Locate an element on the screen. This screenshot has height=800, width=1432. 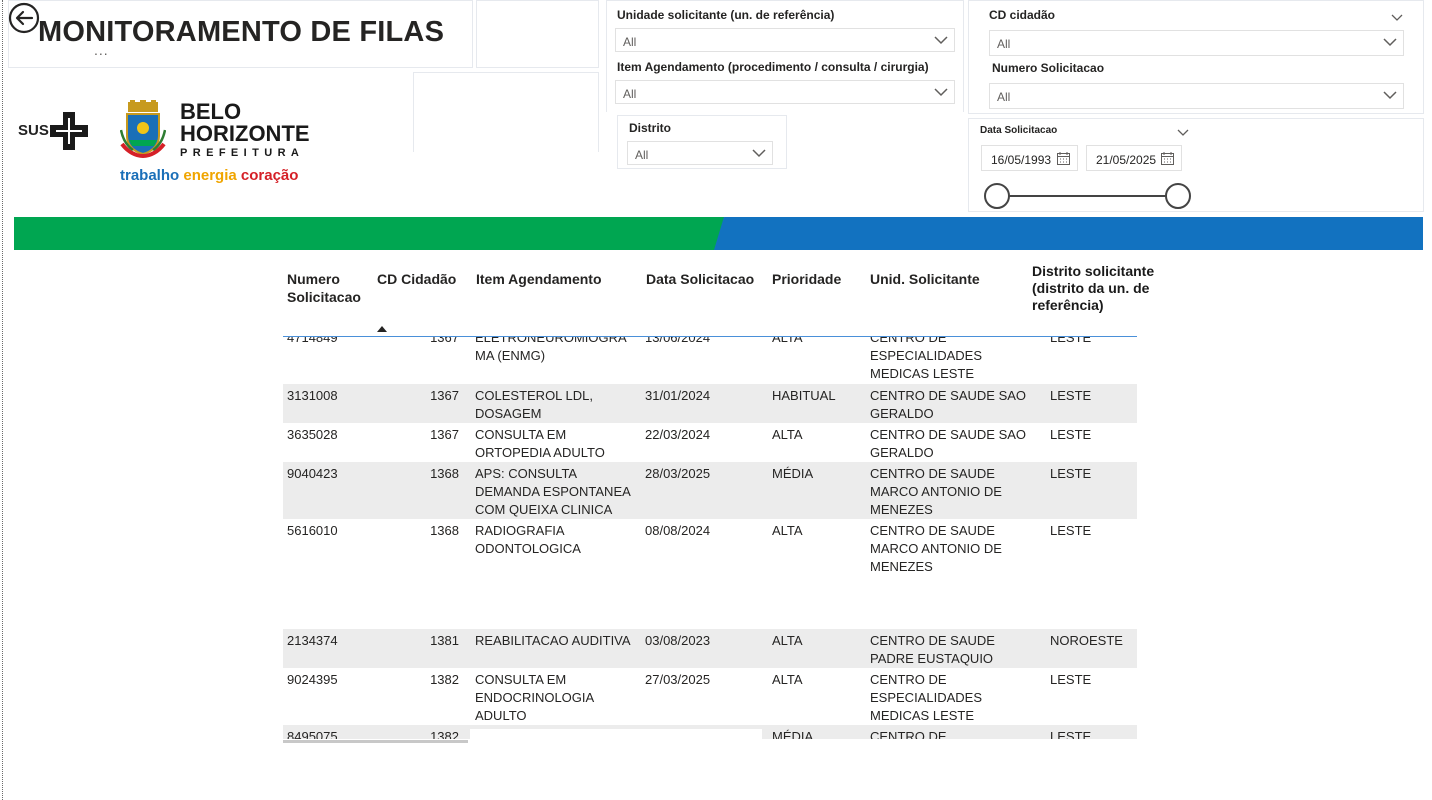
cell-numero: 3131008 is located at coordinates (312, 395).